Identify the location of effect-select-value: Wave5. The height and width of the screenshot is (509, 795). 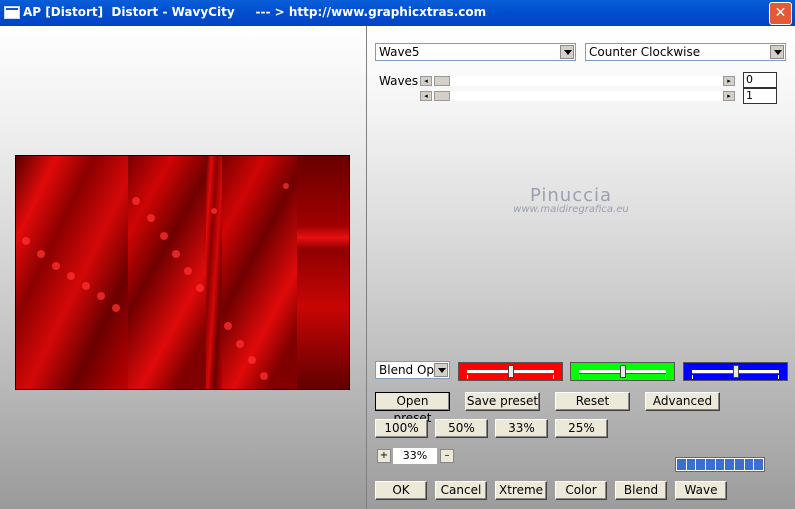
(399, 52).